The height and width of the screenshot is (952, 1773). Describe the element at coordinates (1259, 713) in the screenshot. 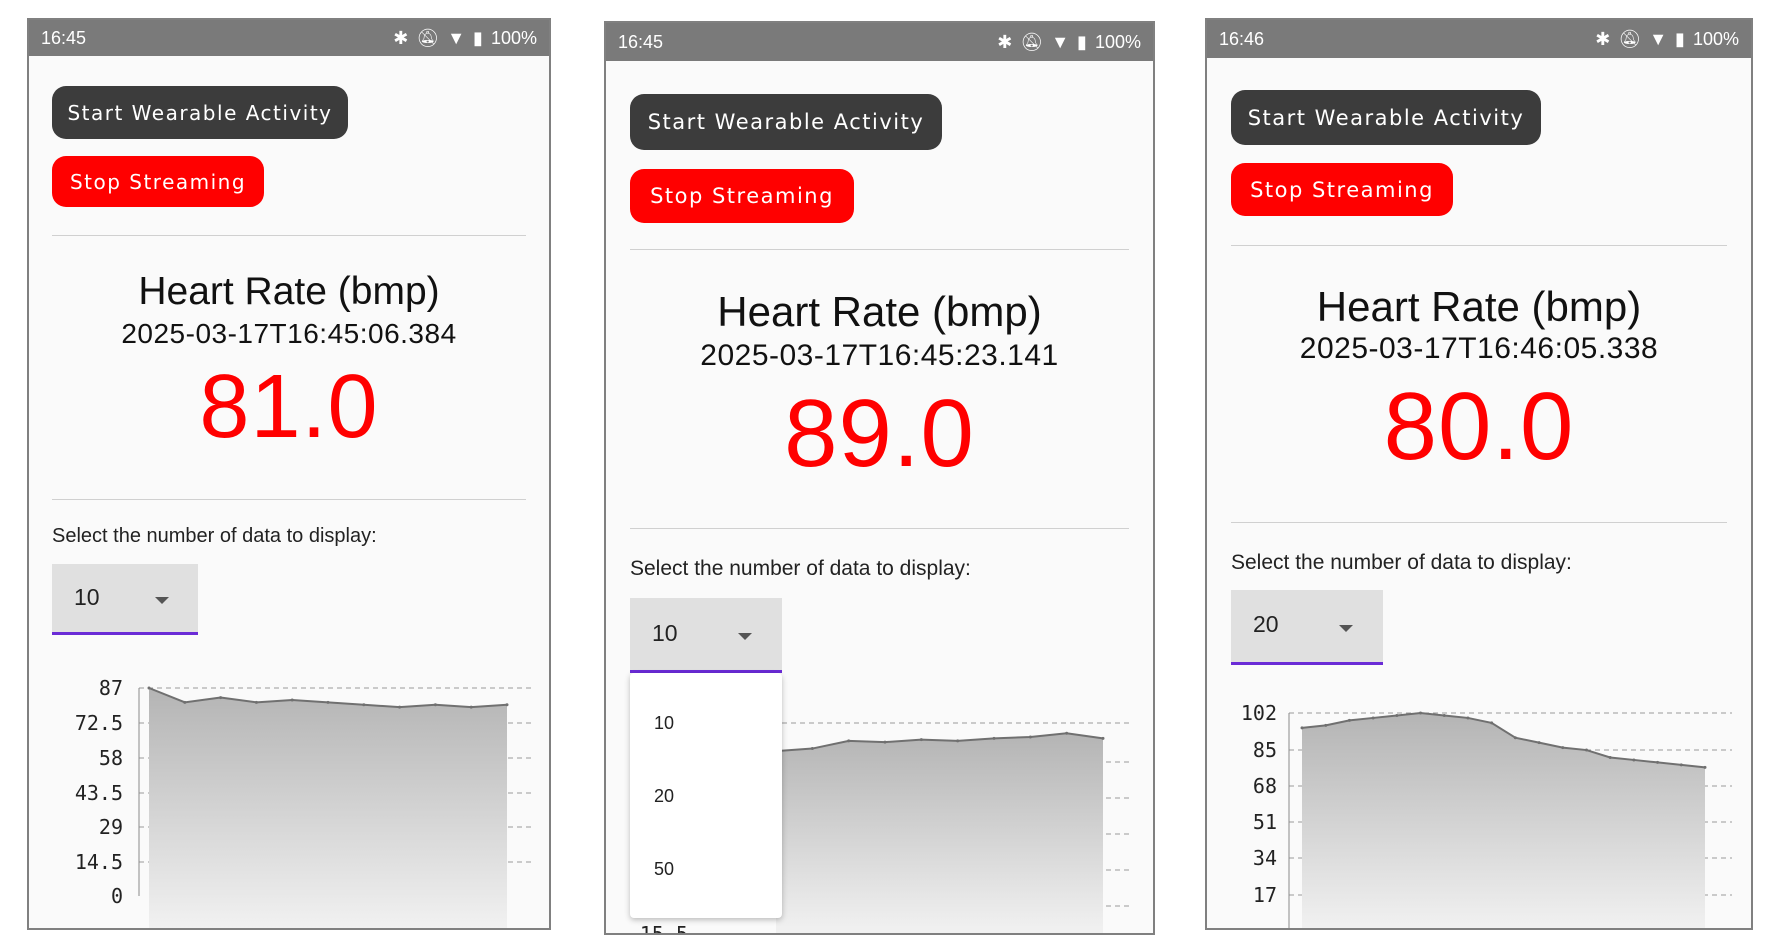

I see `y-tick-label: 102` at that location.